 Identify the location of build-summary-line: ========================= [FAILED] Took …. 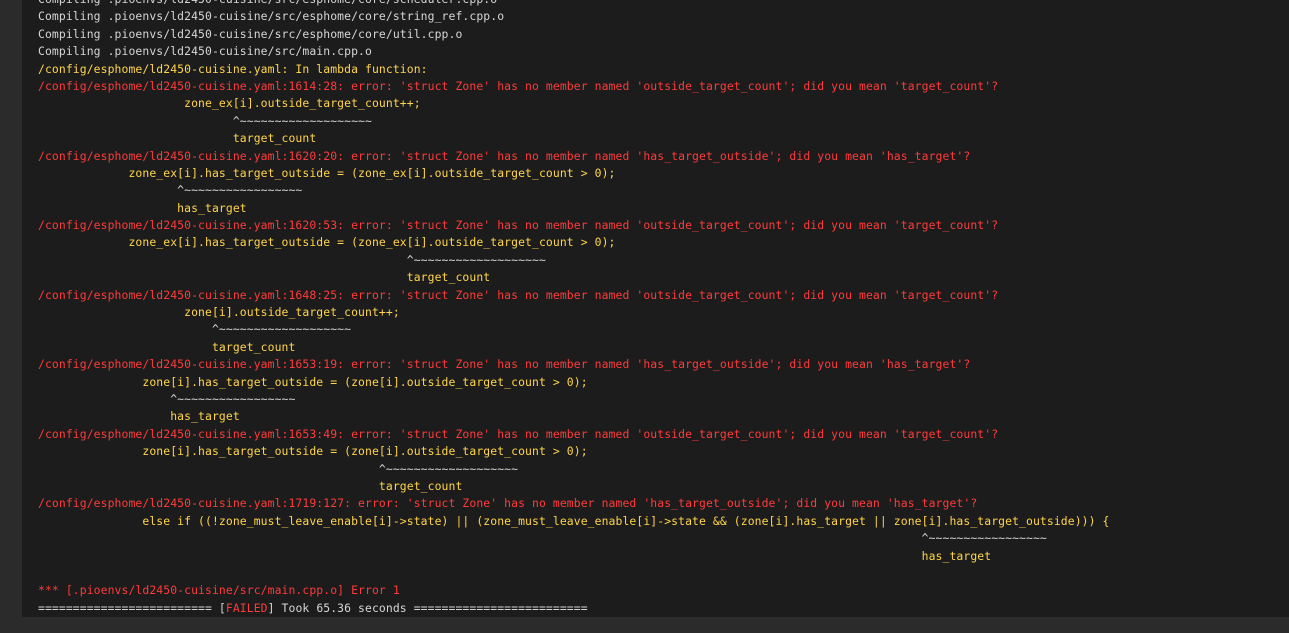
(574, 608).